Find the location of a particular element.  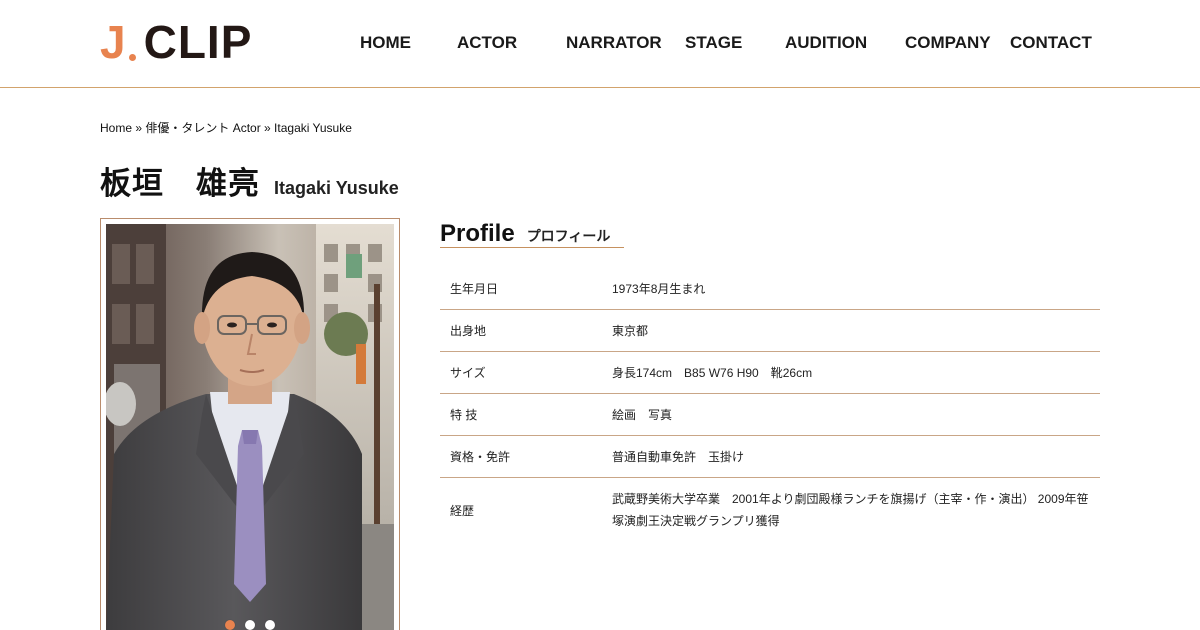

slider-dots is located at coordinates (250, 625).